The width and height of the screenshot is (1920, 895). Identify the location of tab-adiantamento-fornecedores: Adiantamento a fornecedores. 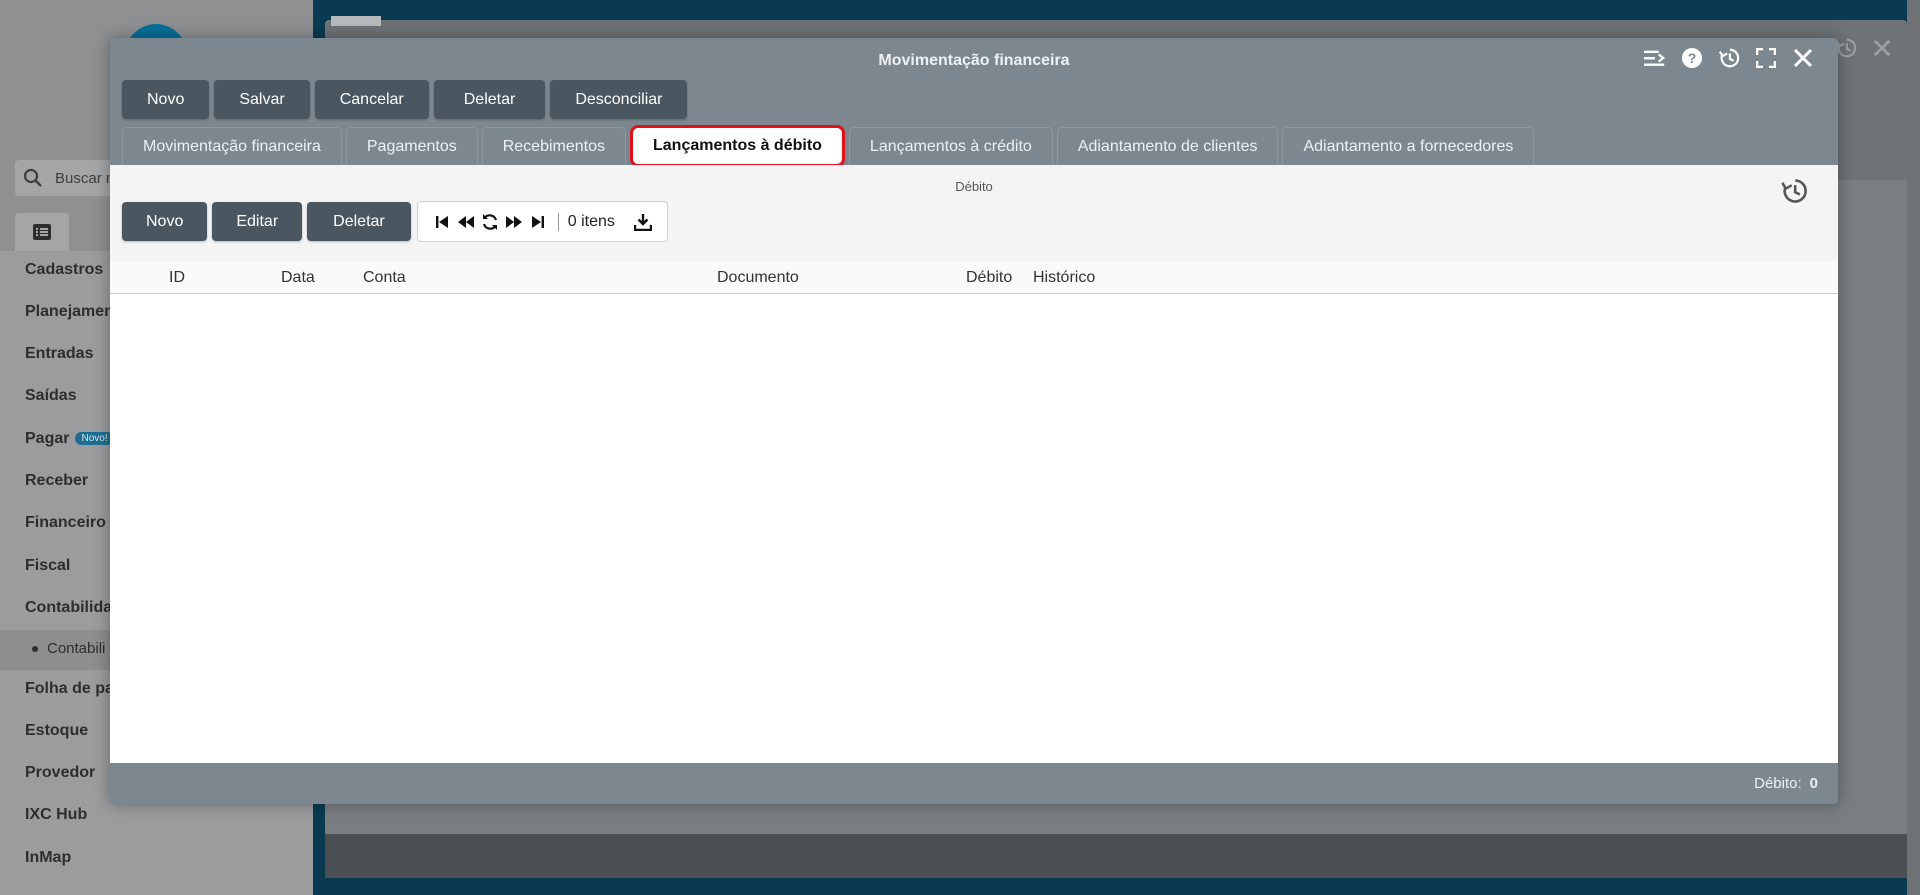
(1408, 146).